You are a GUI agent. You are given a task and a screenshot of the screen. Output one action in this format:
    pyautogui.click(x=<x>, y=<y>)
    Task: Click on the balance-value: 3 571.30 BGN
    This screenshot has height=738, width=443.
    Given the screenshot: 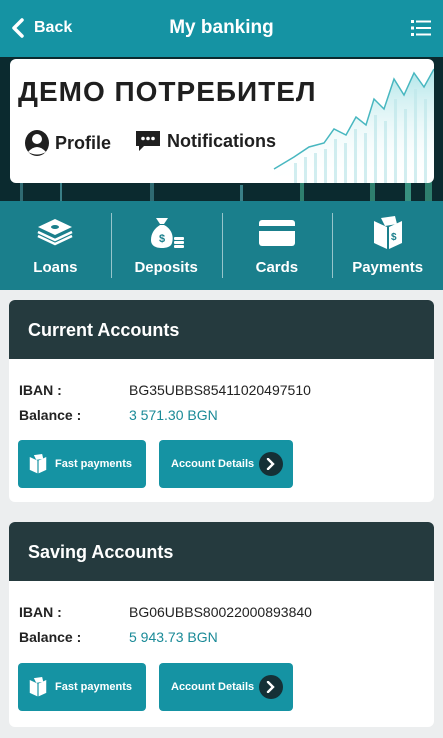 What is the action you would take?
    pyautogui.click(x=173, y=415)
    